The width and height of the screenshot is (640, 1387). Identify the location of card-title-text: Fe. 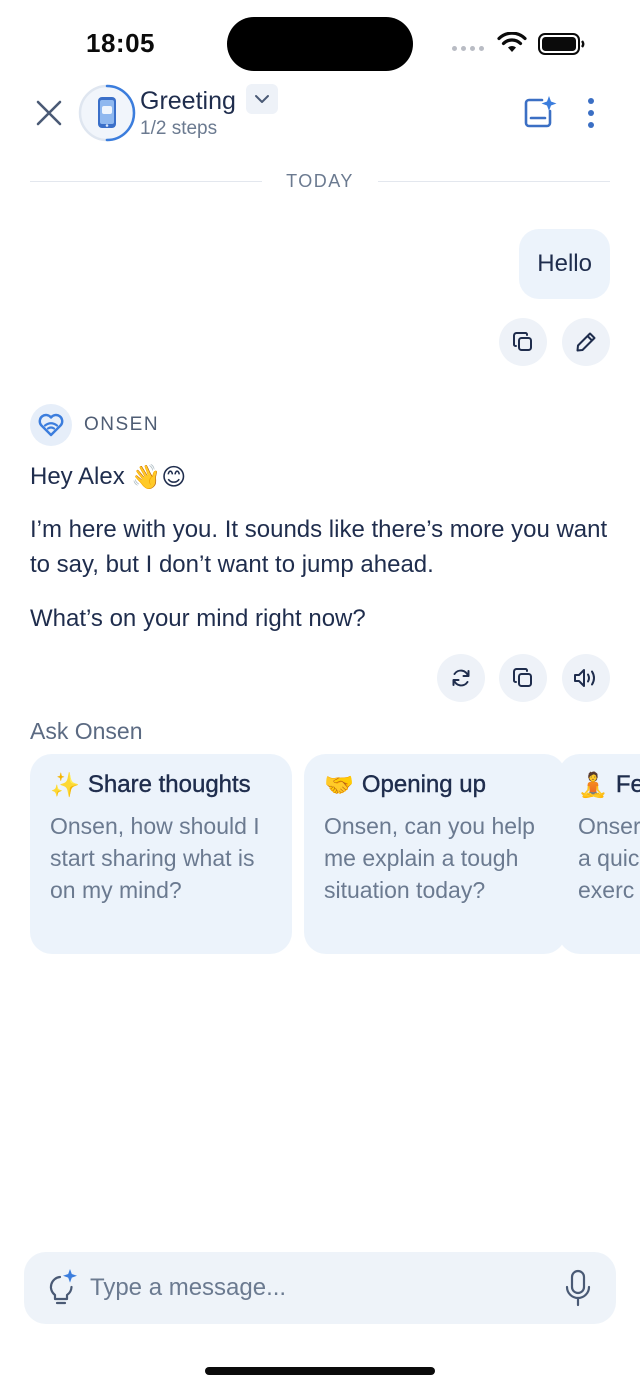
(627, 784).